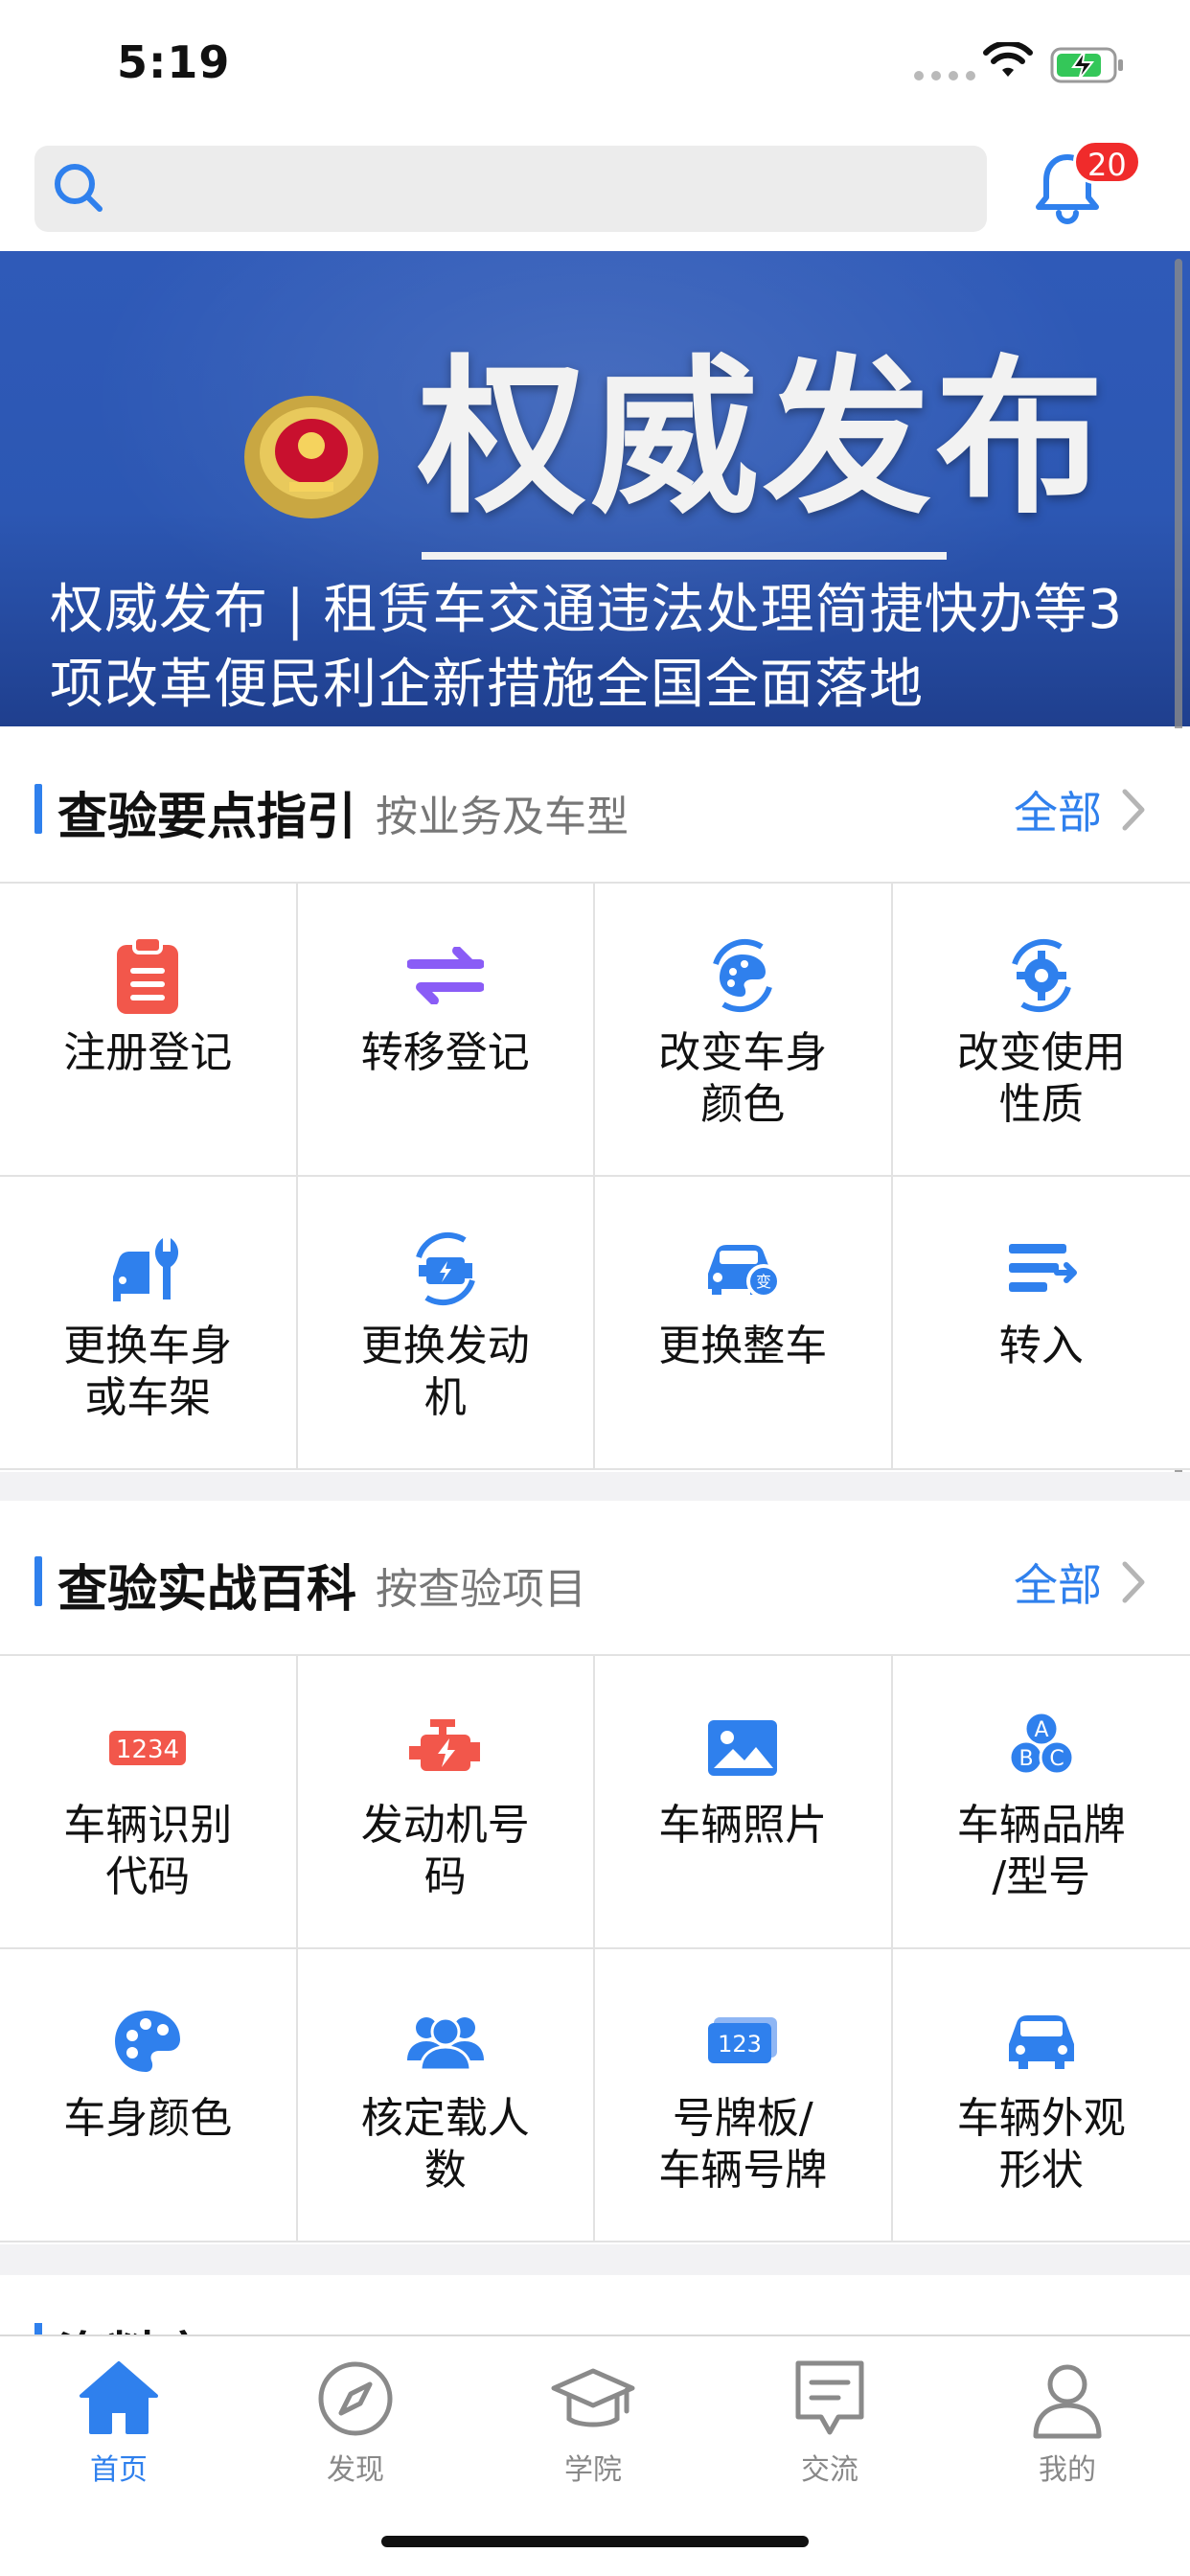  What do you see at coordinates (743, 975) in the screenshot?
I see `palette-refresh-icon` at bounding box center [743, 975].